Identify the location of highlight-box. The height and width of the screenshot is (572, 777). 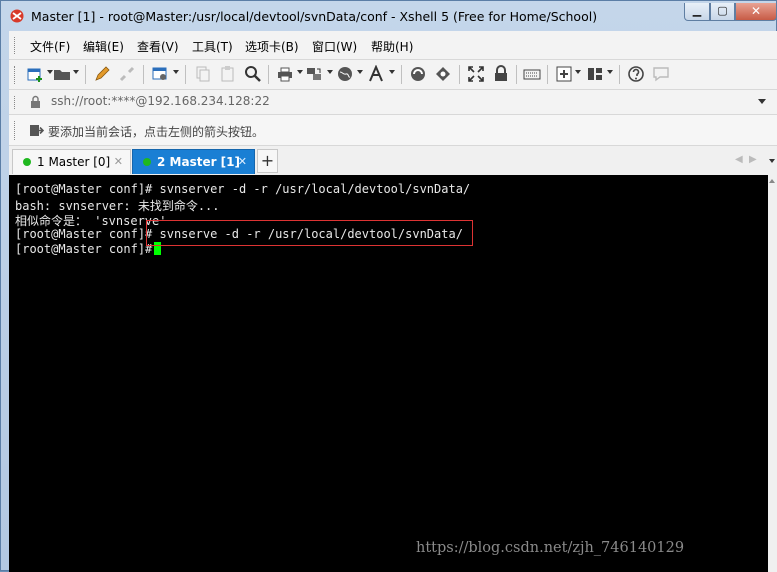
(309, 233).